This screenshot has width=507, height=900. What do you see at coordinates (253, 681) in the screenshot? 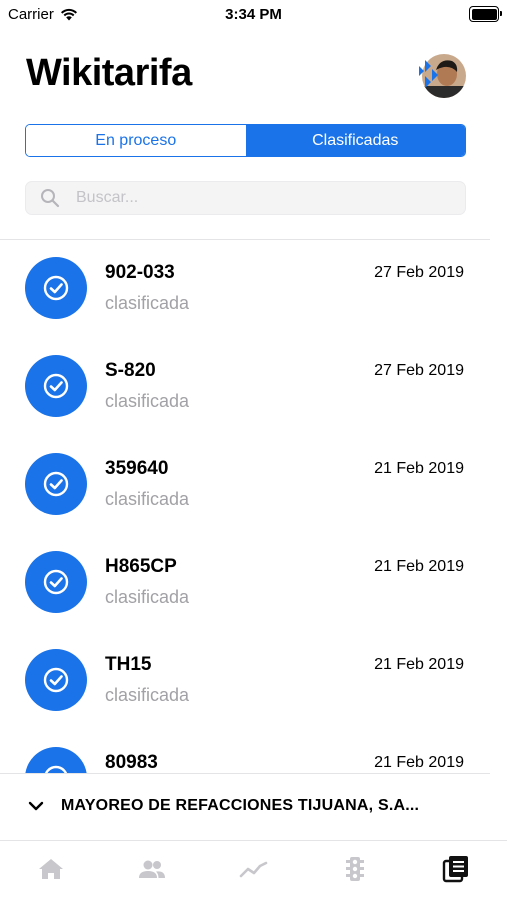
I see `list-item: TH15 clasificada 21 Feb 2019` at bounding box center [253, 681].